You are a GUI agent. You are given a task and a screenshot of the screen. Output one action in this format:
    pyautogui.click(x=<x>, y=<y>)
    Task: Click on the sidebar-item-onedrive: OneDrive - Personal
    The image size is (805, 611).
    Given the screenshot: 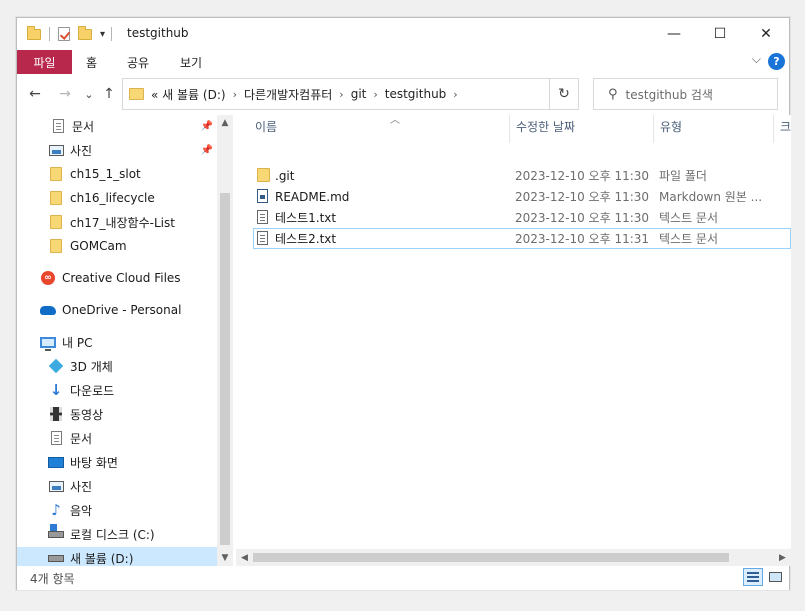 What is the action you would take?
    pyautogui.click(x=117, y=310)
    